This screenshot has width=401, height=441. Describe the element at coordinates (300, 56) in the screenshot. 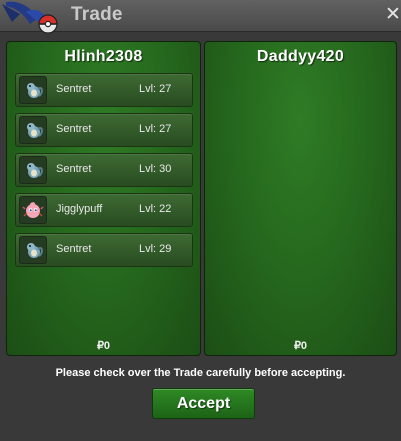

I see `right-player-name: Daddyy420` at that location.